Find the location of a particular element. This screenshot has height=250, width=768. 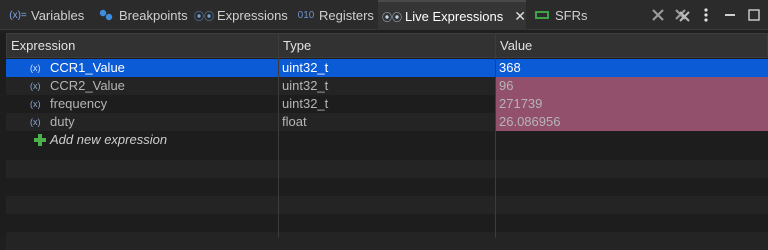

add-new-expression-label: Add new expression is located at coordinates (109, 139).